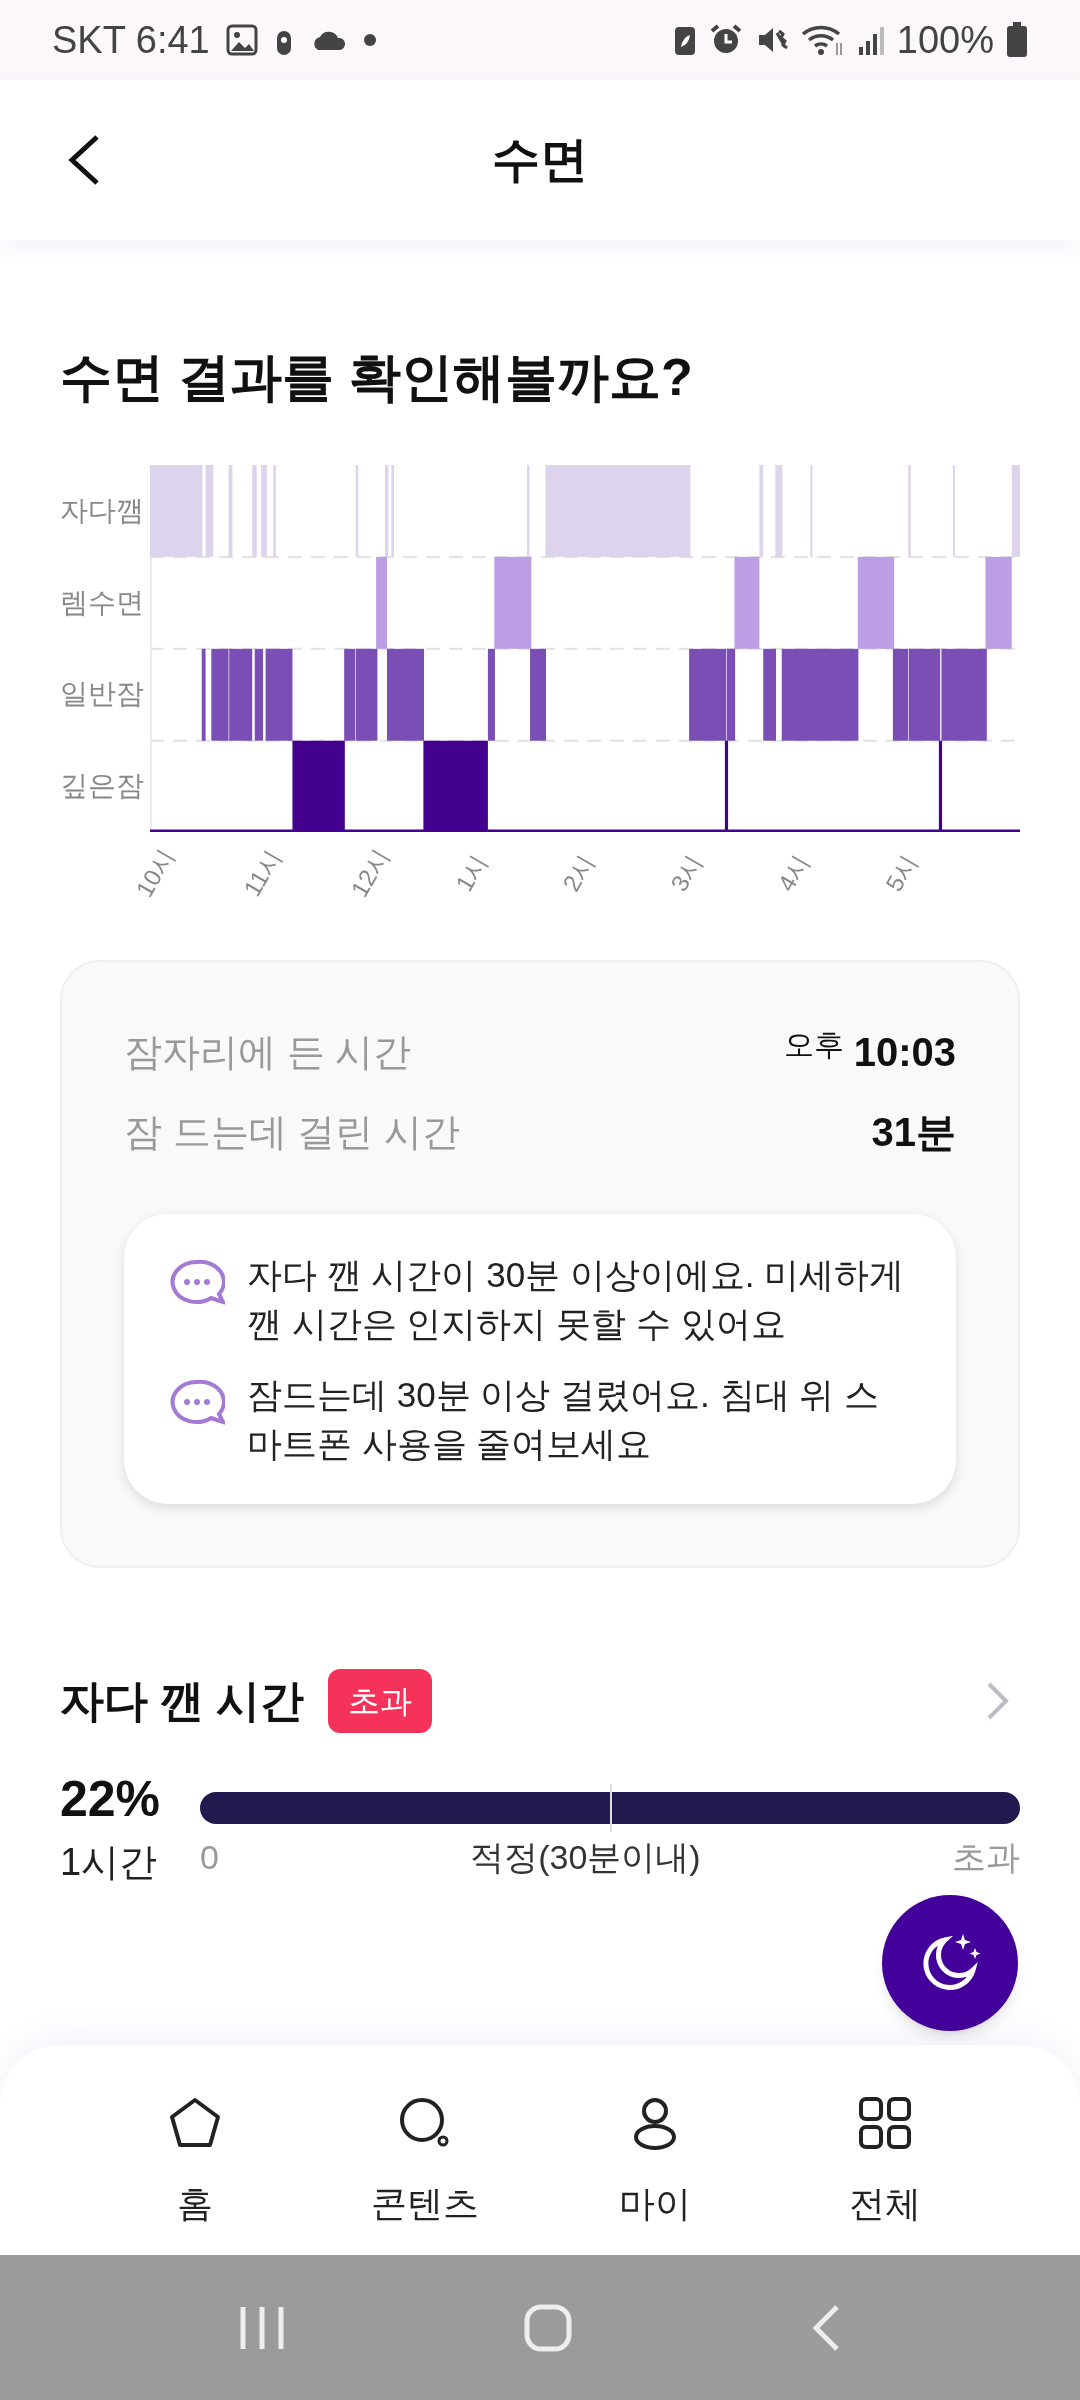 This screenshot has height=2400, width=1080. I want to click on nav-tab: 마이, so click(655, 2165).